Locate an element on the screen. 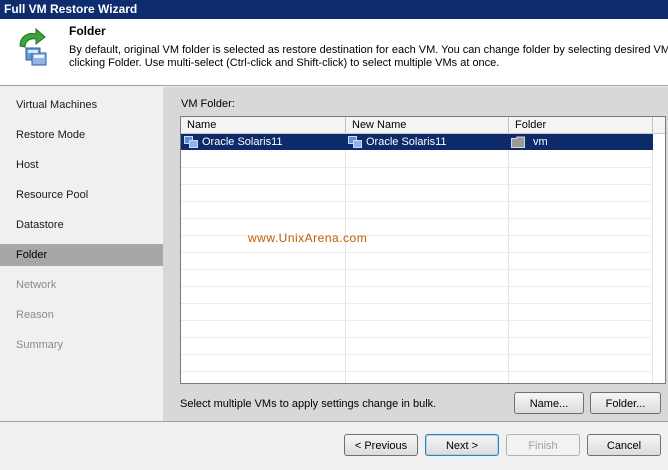 The width and height of the screenshot is (668, 470). window-title-bar: Full VM Restore Wizard is located at coordinates (334, 9).